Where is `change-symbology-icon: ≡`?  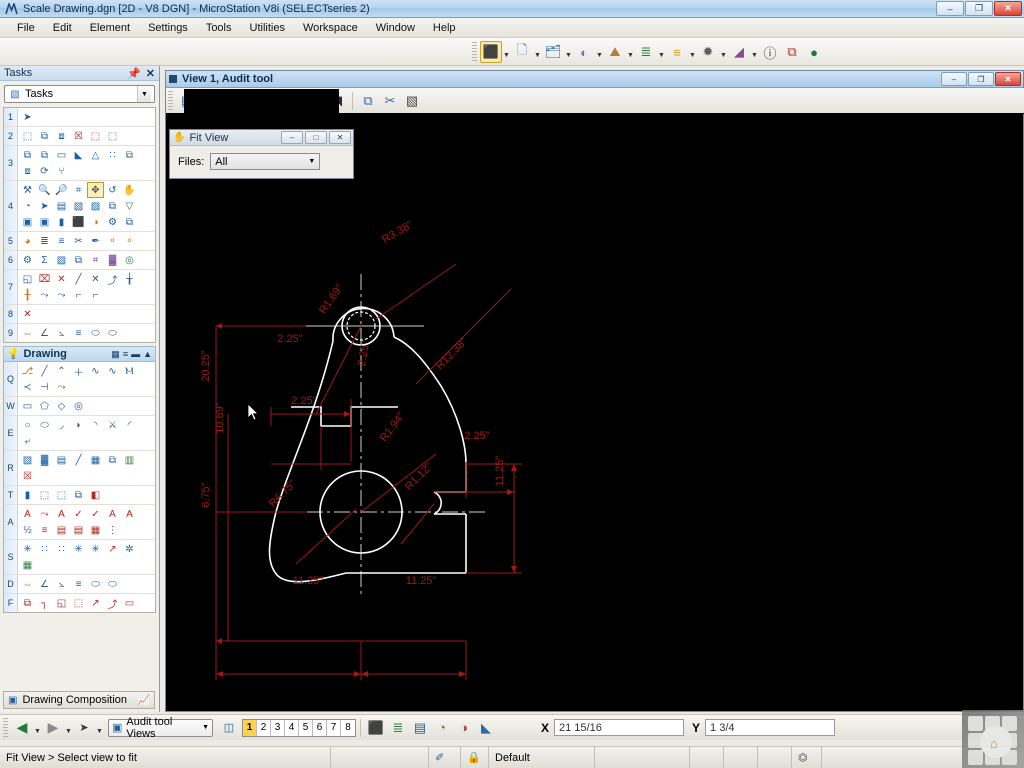 change-symbology-icon: ≡ is located at coordinates (61, 241).